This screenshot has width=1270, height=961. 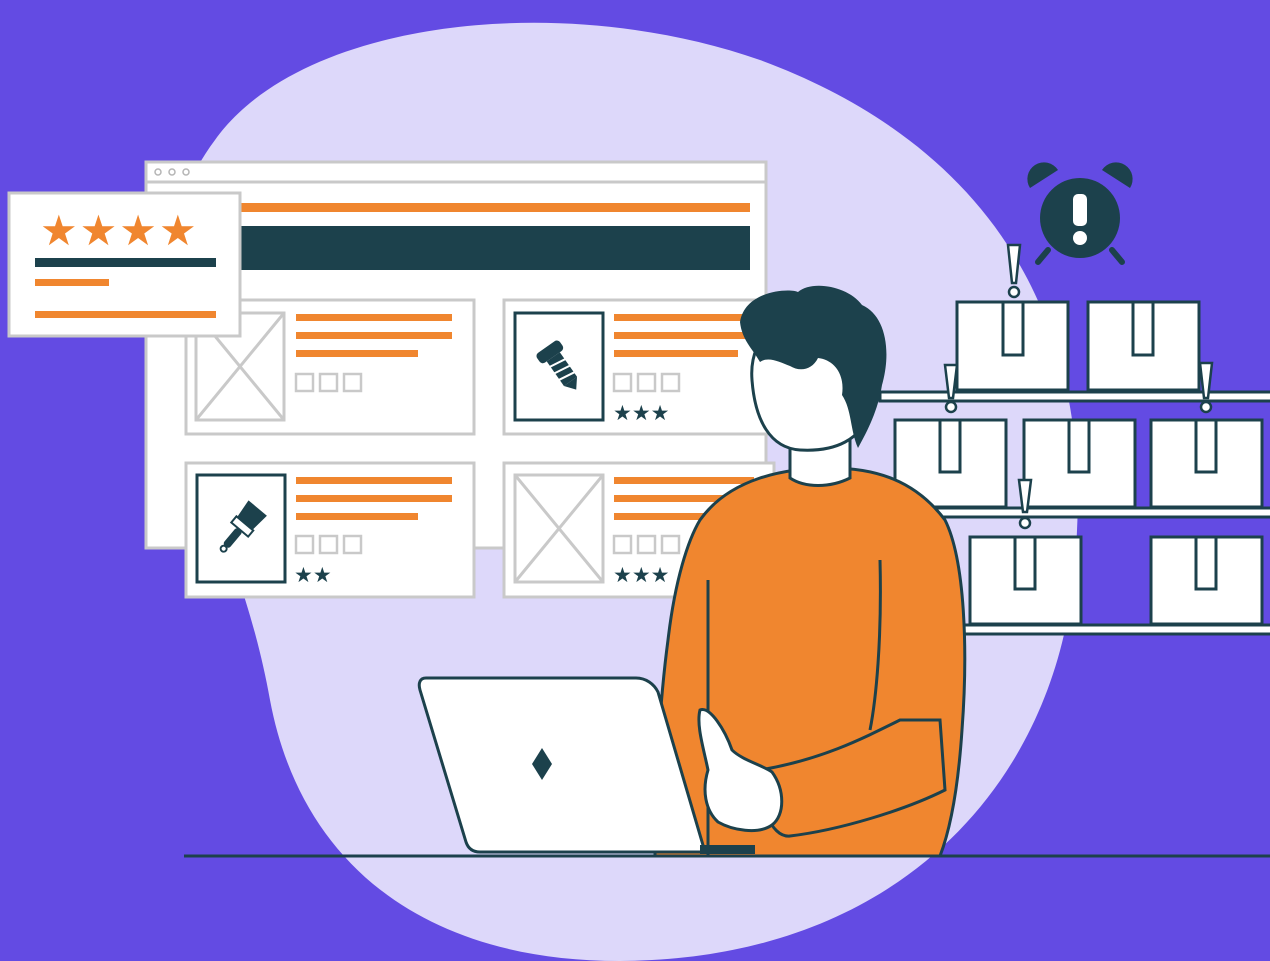 I want to click on laptop-lid, so click(x=562, y=765).